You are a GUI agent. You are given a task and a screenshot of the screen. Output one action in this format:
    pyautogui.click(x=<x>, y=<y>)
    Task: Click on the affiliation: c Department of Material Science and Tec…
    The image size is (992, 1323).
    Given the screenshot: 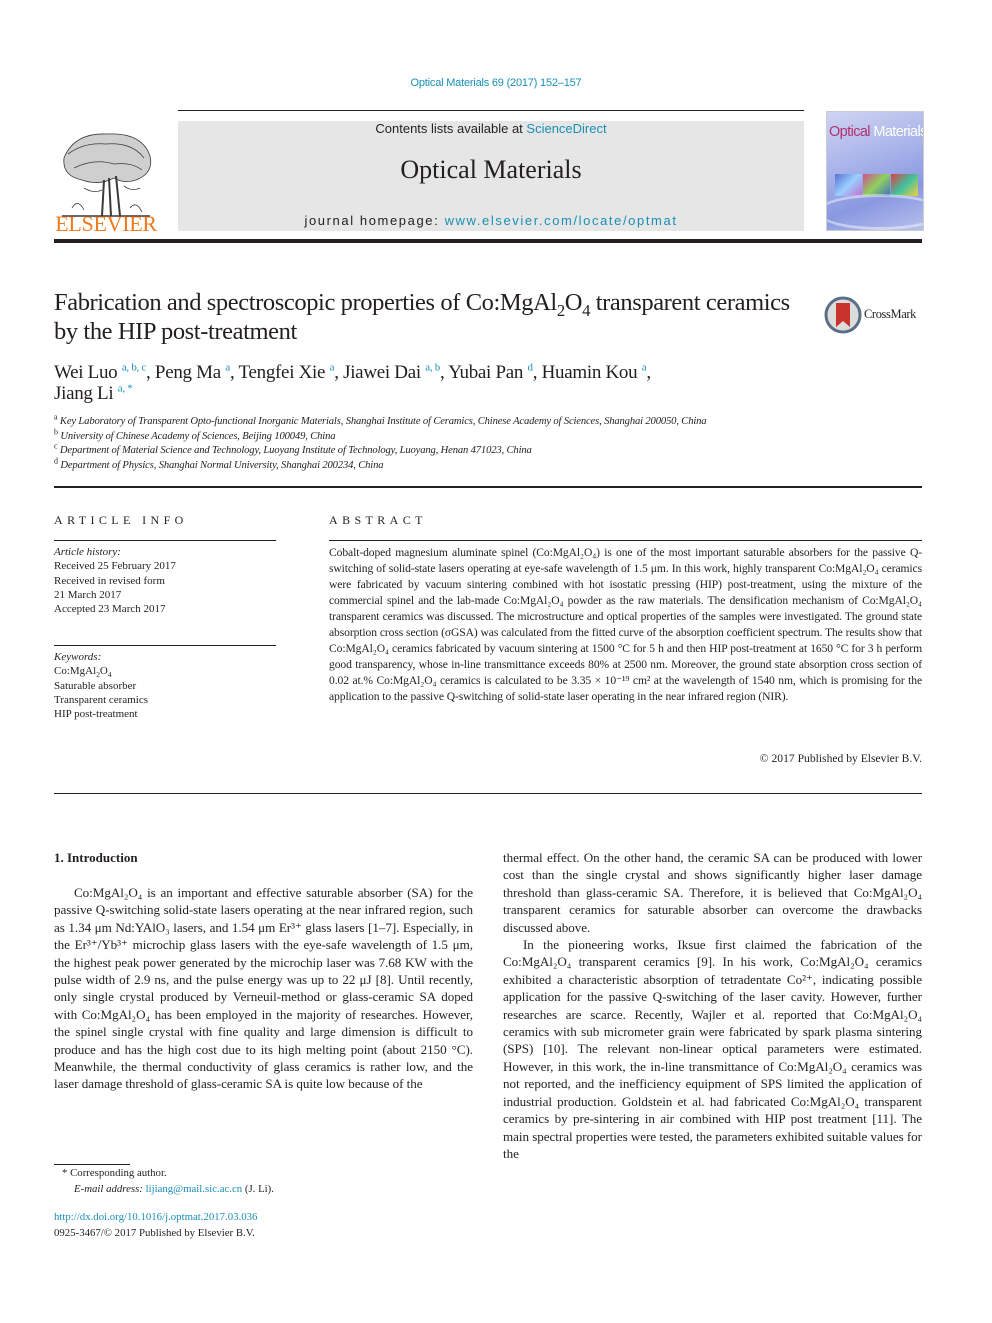 What is the action you would take?
    pyautogui.click(x=293, y=448)
    